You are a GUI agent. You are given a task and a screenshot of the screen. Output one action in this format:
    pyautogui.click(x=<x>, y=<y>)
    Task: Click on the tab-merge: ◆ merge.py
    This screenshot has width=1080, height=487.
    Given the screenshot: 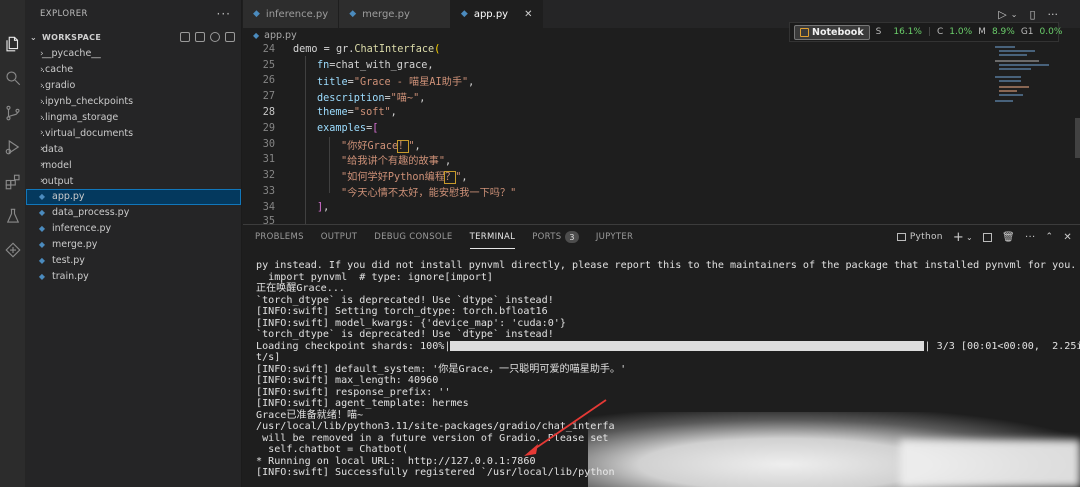 What is the action you would take?
    pyautogui.click(x=395, y=14)
    